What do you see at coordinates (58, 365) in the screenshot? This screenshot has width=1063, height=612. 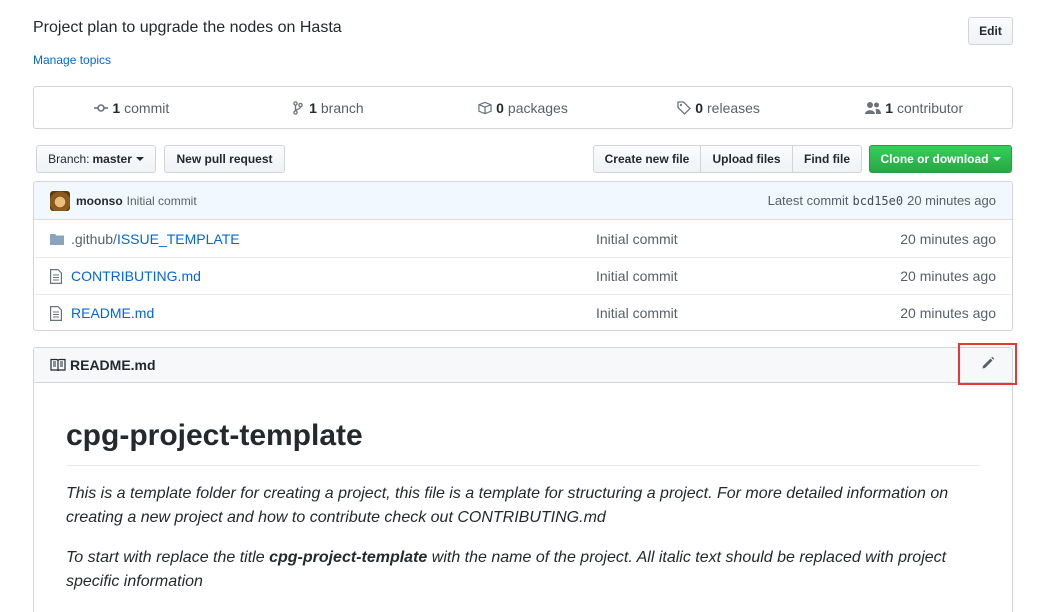 I see `book-icon` at bounding box center [58, 365].